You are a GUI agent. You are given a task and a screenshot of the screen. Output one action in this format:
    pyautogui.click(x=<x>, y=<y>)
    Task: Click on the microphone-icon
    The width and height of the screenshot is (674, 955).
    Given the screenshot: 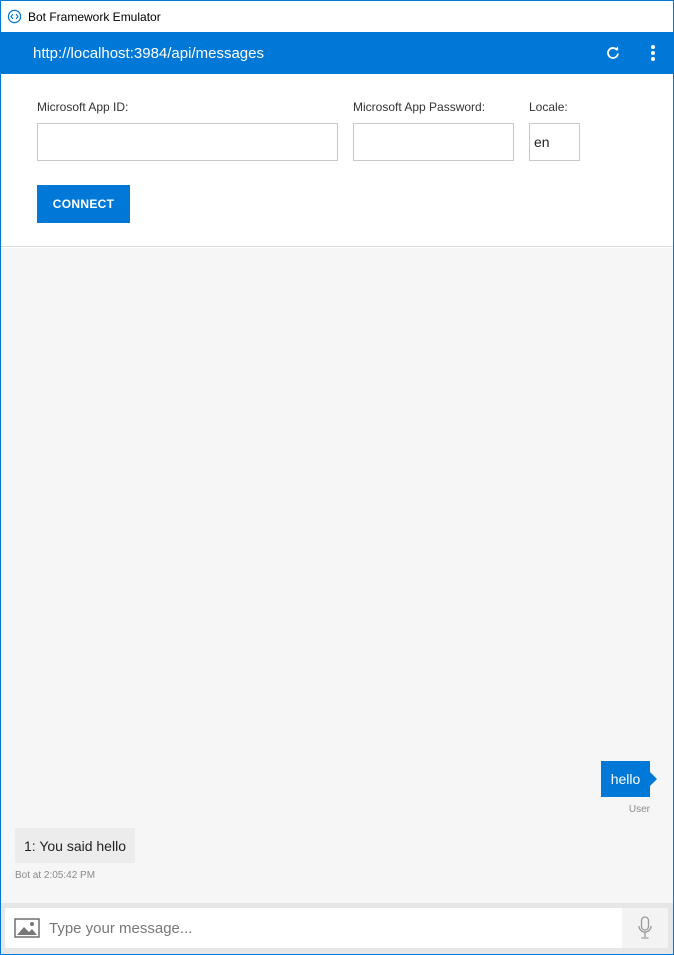 What is the action you would take?
    pyautogui.click(x=645, y=928)
    